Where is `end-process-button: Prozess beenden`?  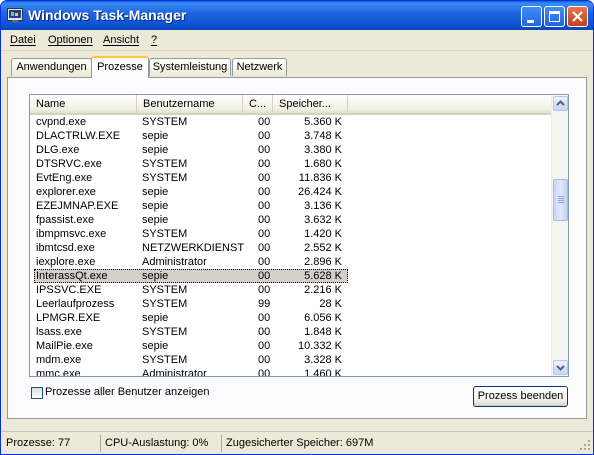
end-process-button: Prozess beenden is located at coordinates (520, 396).